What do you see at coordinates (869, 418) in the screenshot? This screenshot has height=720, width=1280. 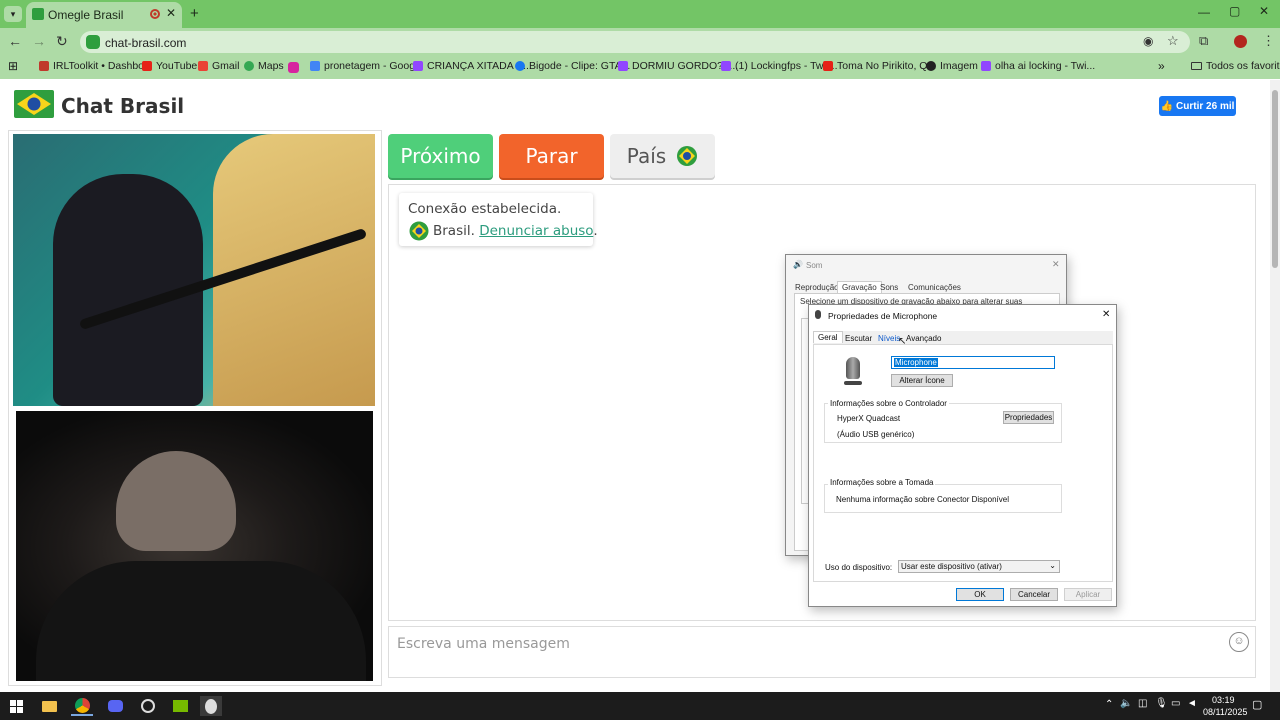 I see `controller-name: HyperX Quadcast` at bounding box center [869, 418].